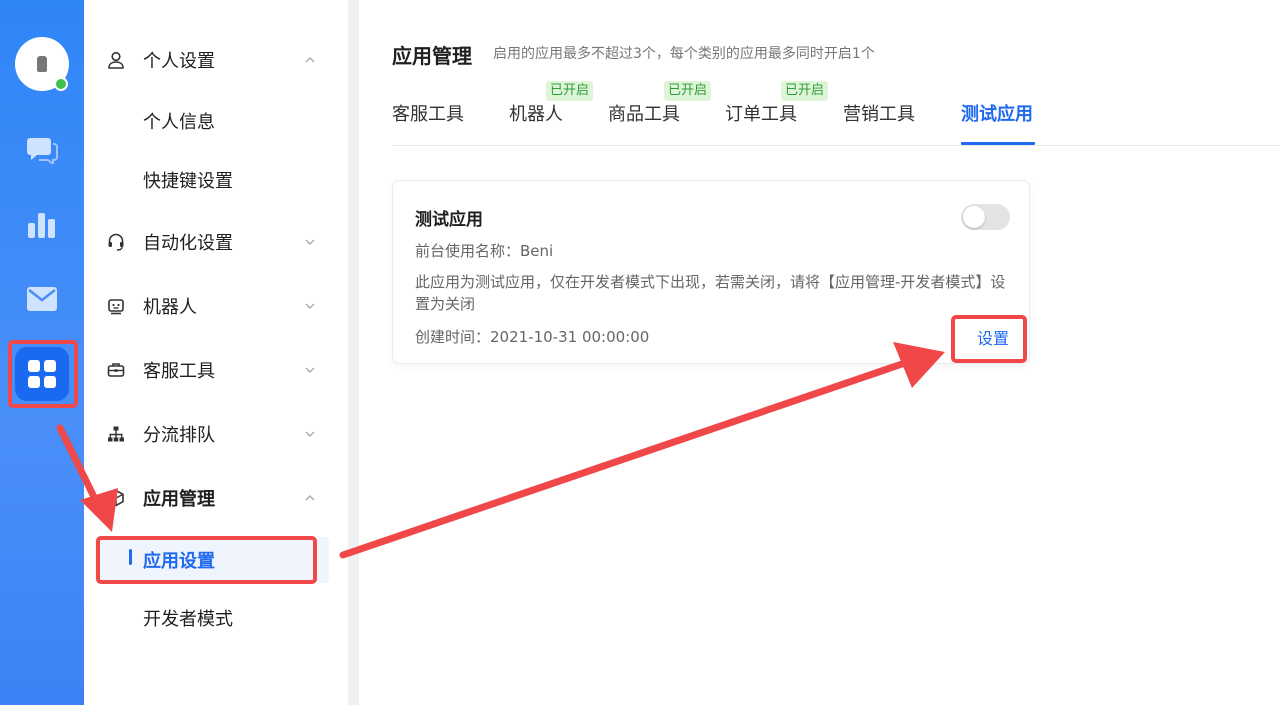 This screenshot has height=705, width=1280. What do you see at coordinates (484, 251) in the screenshot?
I see `app-frontend-name: 前台使用名称：Beni` at bounding box center [484, 251].